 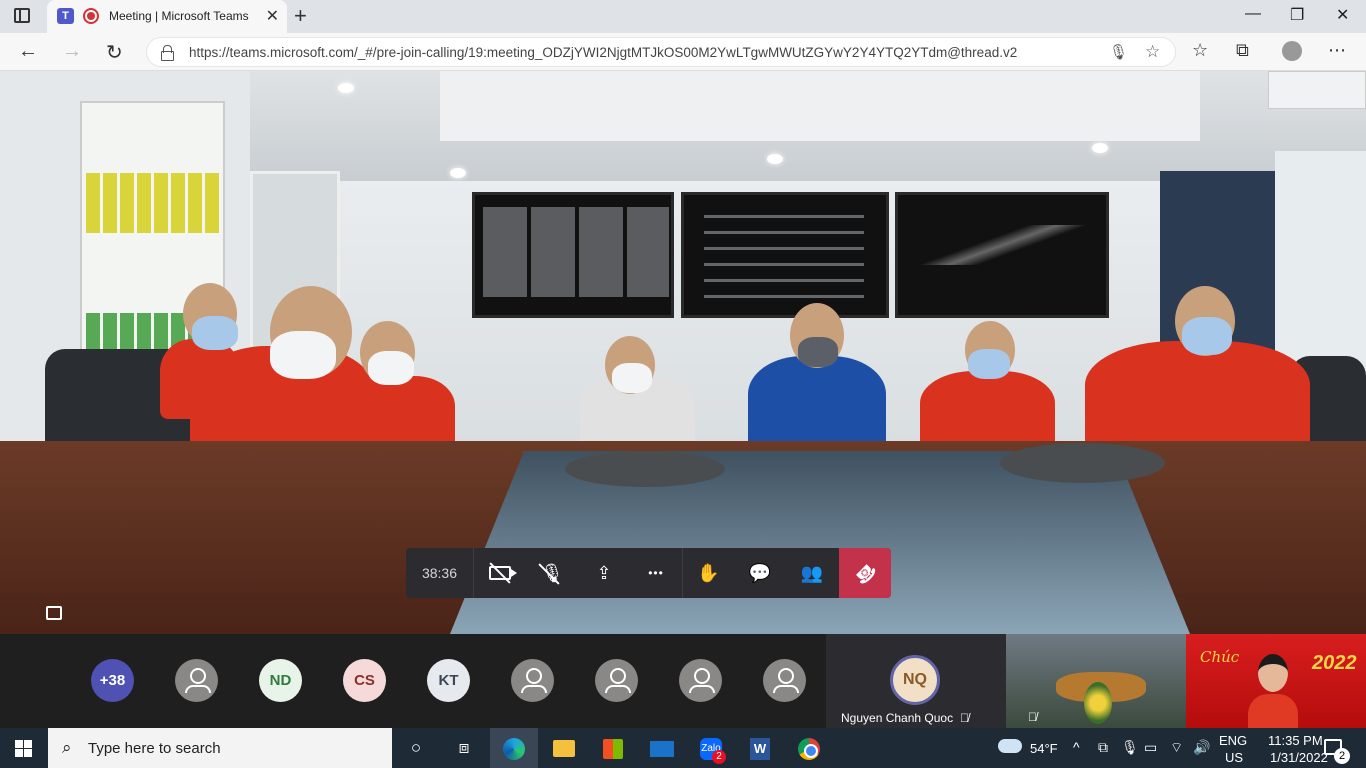 I want to click on air-conditioner, so click(x=1317, y=90).